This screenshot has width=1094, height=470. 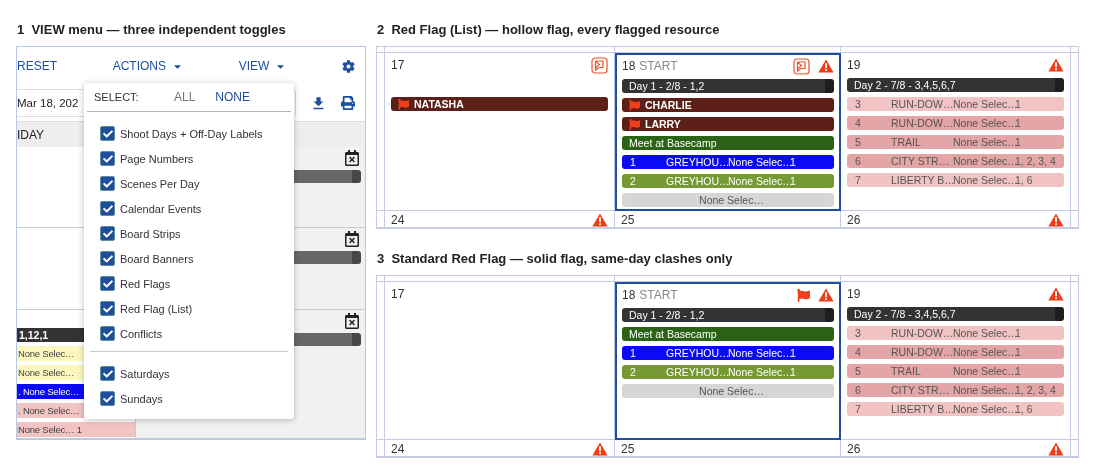 What do you see at coordinates (161, 208) in the screenshot?
I see `menu-item-label: Calendar Events` at bounding box center [161, 208].